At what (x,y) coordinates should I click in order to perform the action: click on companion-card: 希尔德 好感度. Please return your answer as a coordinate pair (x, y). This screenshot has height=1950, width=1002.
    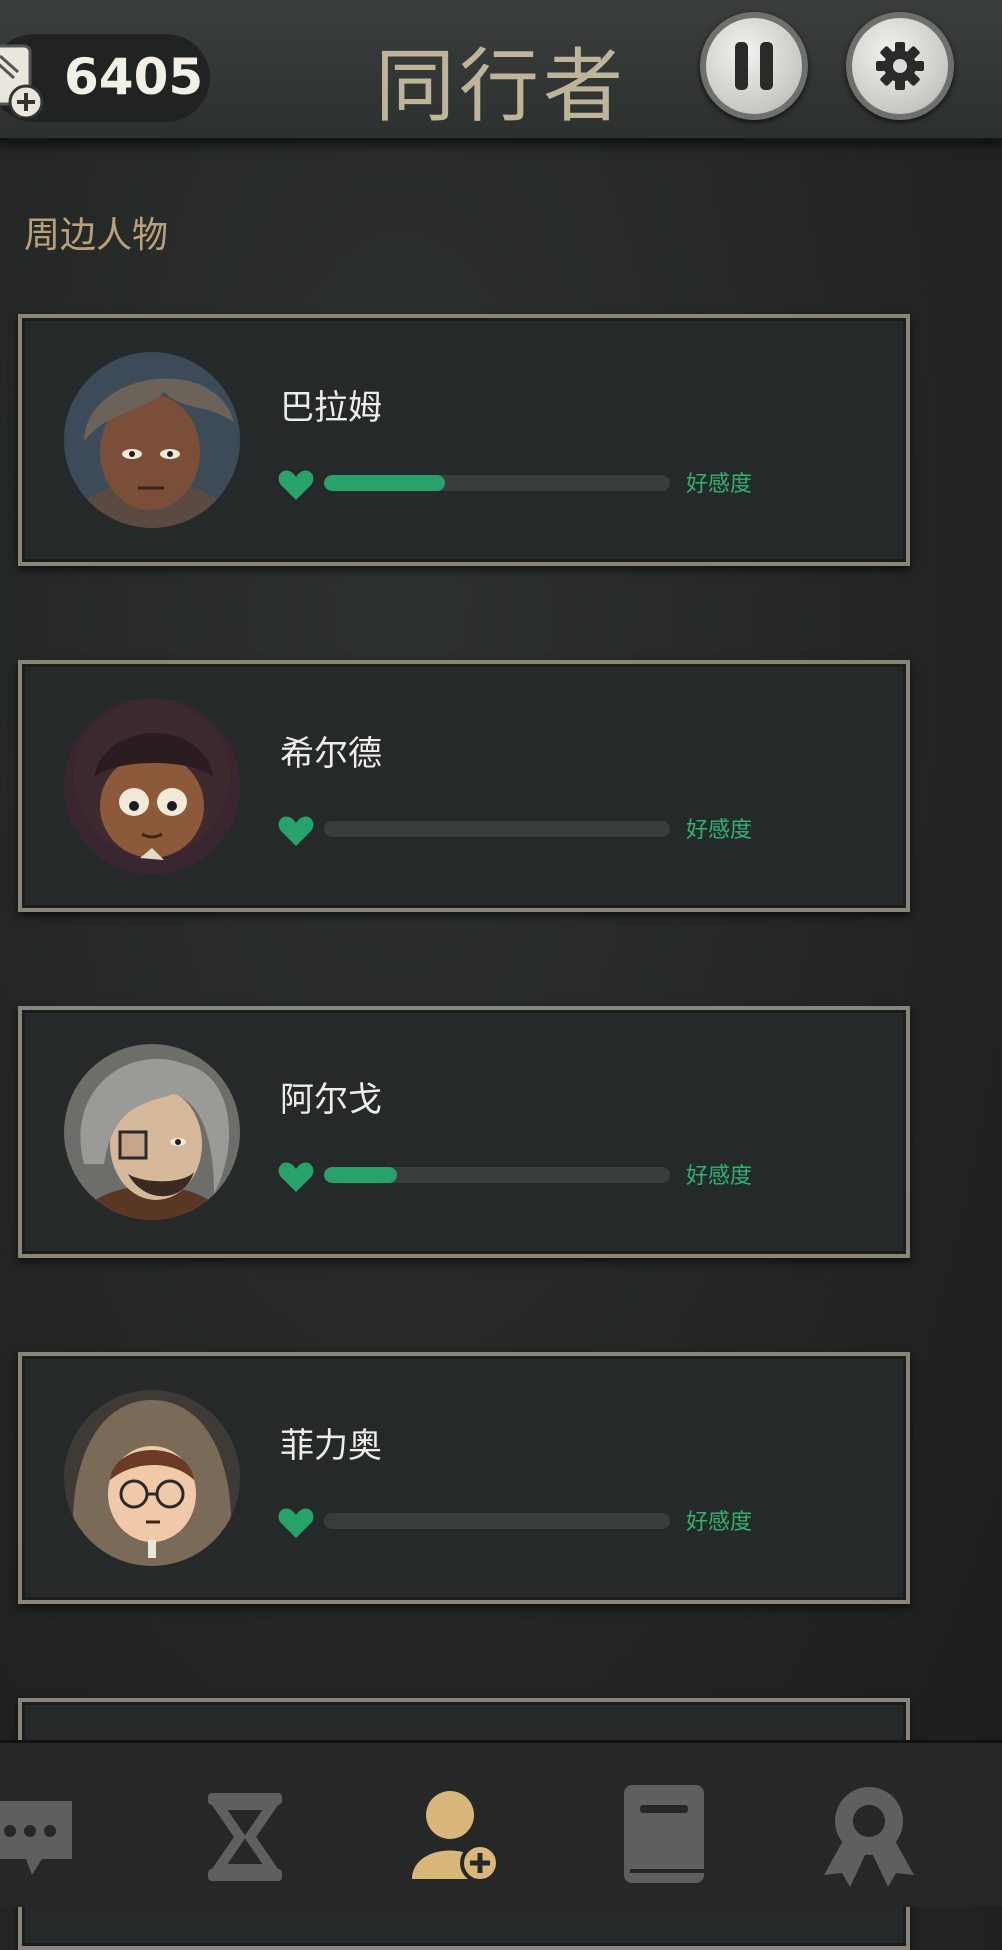
    Looking at the image, I should click on (464, 786).